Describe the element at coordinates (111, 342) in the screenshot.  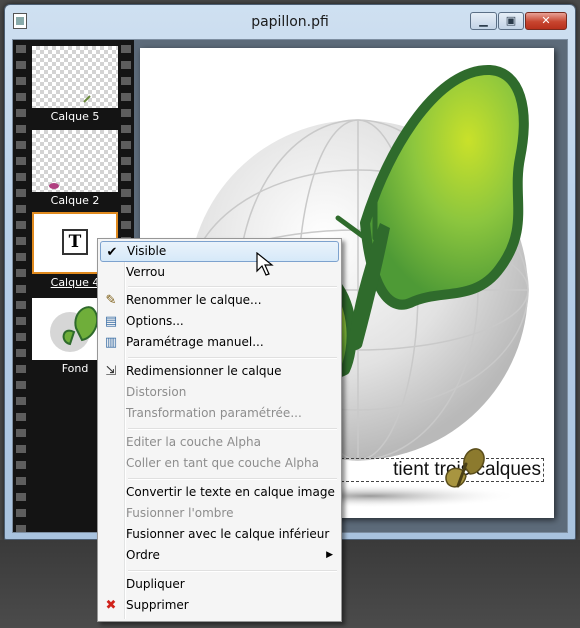
I see `manual-settings-icon: ▥` at that location.